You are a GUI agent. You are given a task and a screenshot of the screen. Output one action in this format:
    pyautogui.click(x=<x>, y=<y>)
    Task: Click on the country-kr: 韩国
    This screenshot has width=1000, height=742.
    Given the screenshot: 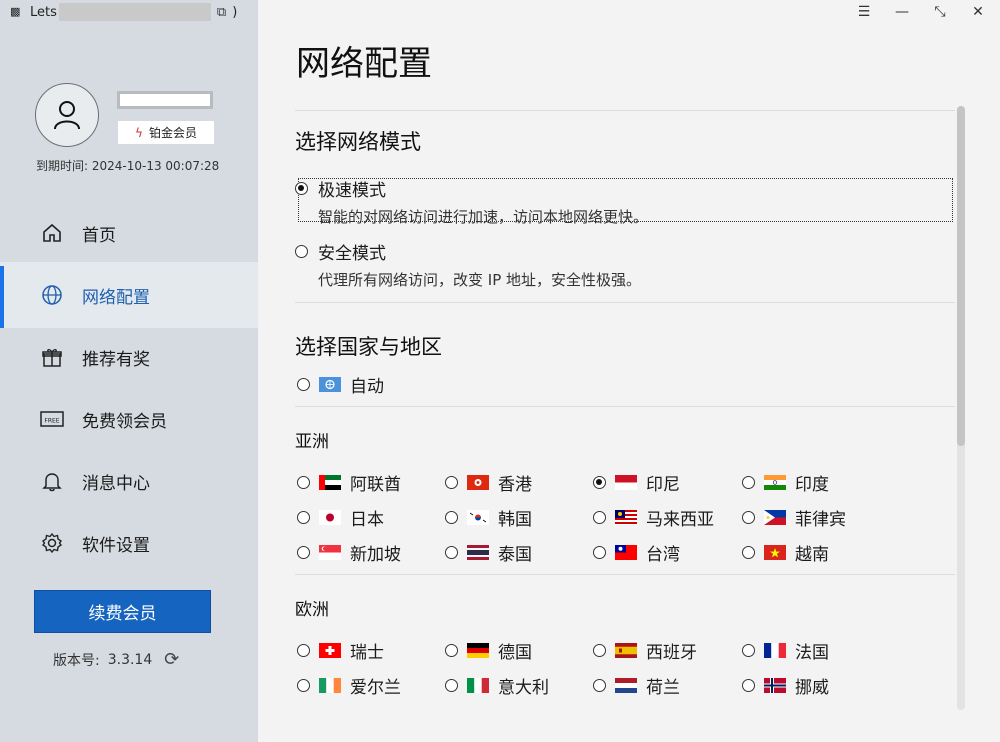 What is the action you would take?
    pyautogui.click(x=488, y=517)
    